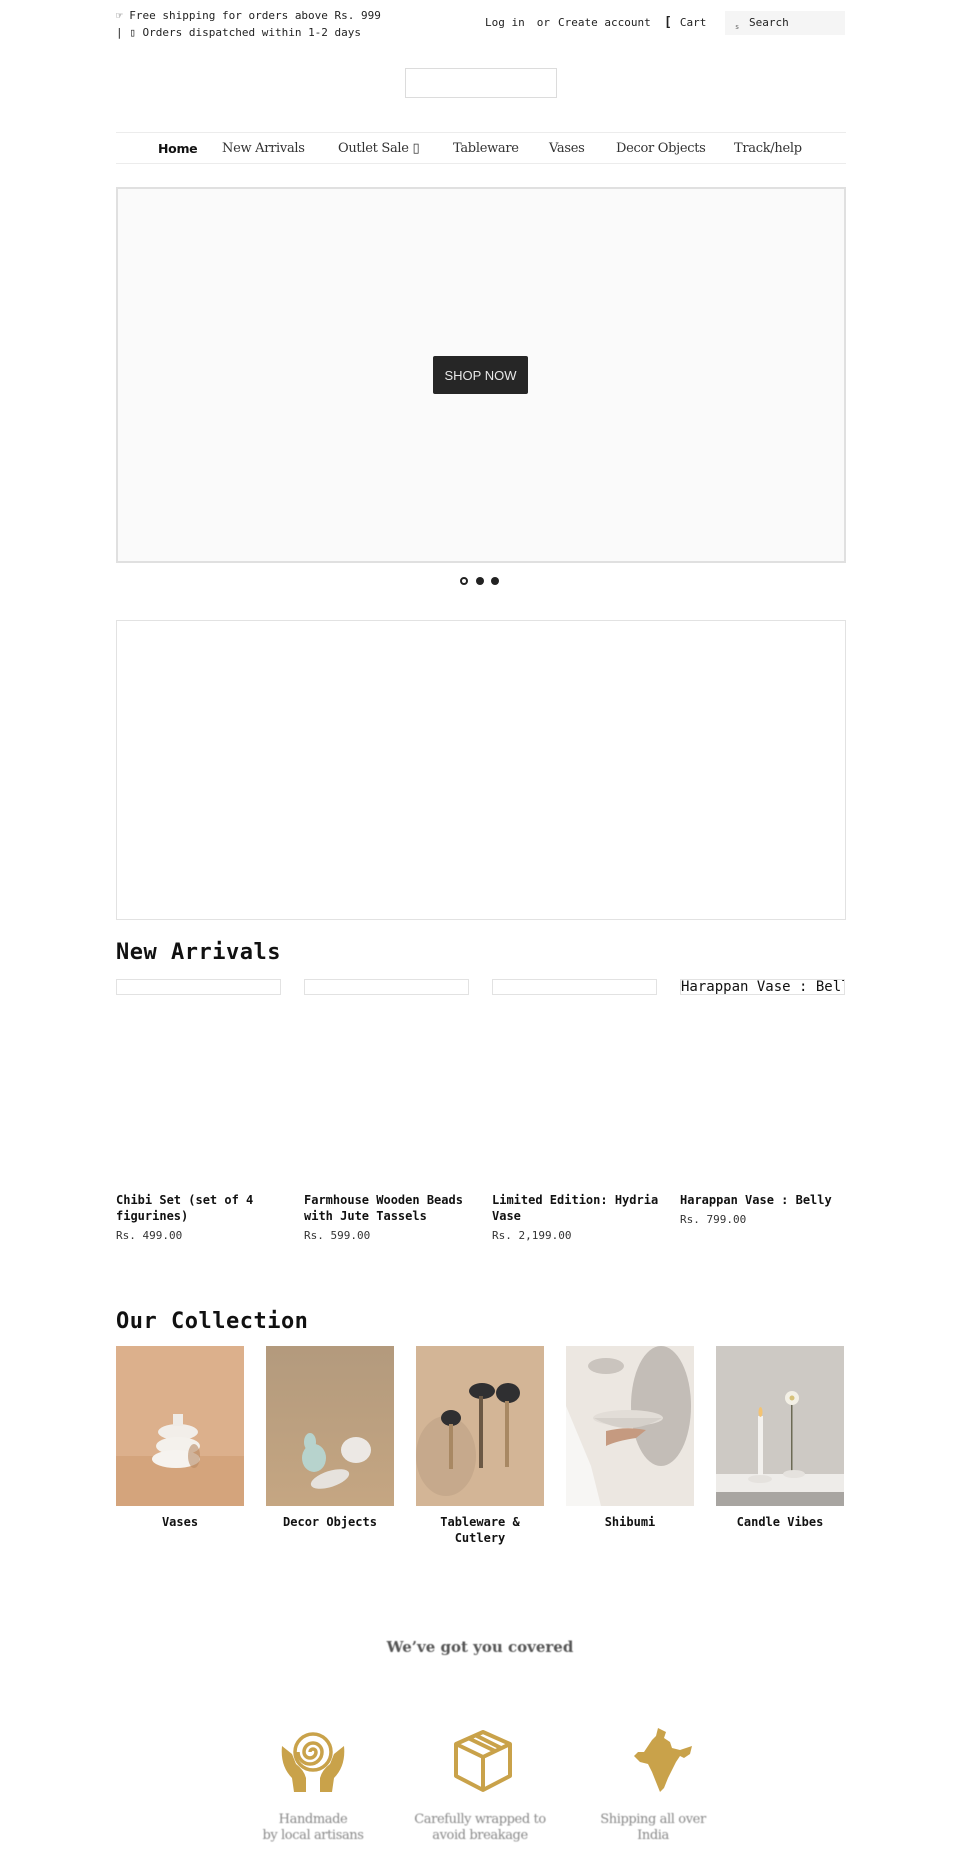  Describe the element at coordinates (481, 770) in the screenshot. I see `promo-banner` at that location.